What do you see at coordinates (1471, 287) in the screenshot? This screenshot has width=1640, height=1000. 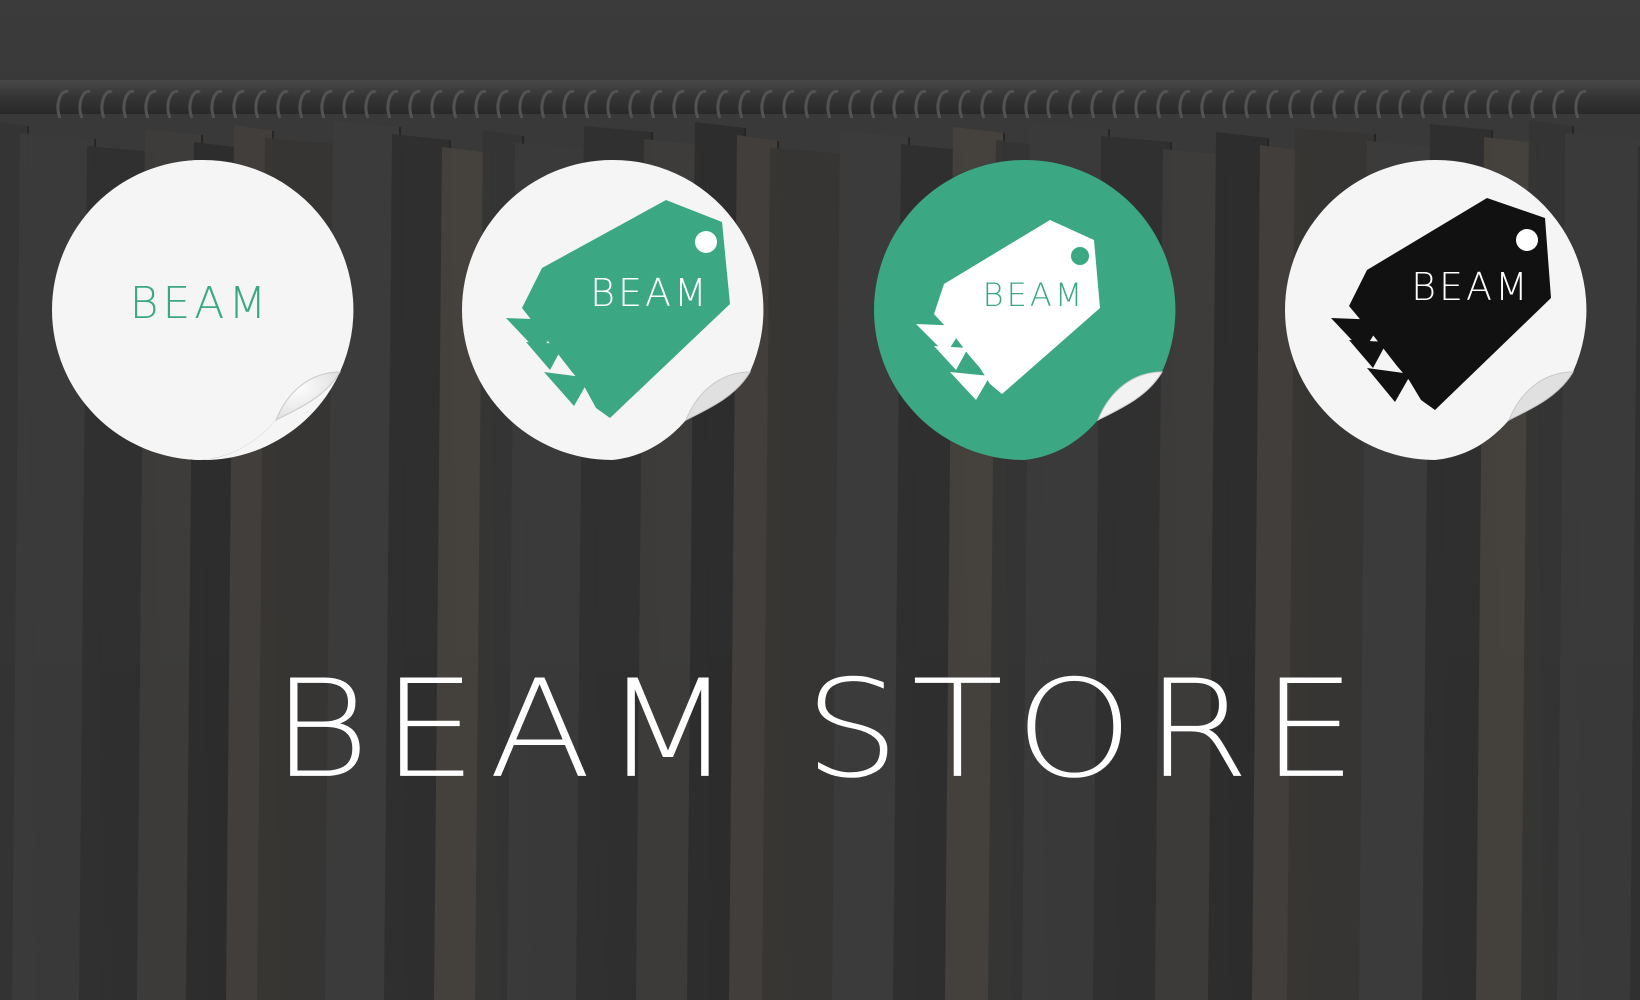 I see `sticker-4-wordmark: BEAM` at bounding box center [1471, 287].